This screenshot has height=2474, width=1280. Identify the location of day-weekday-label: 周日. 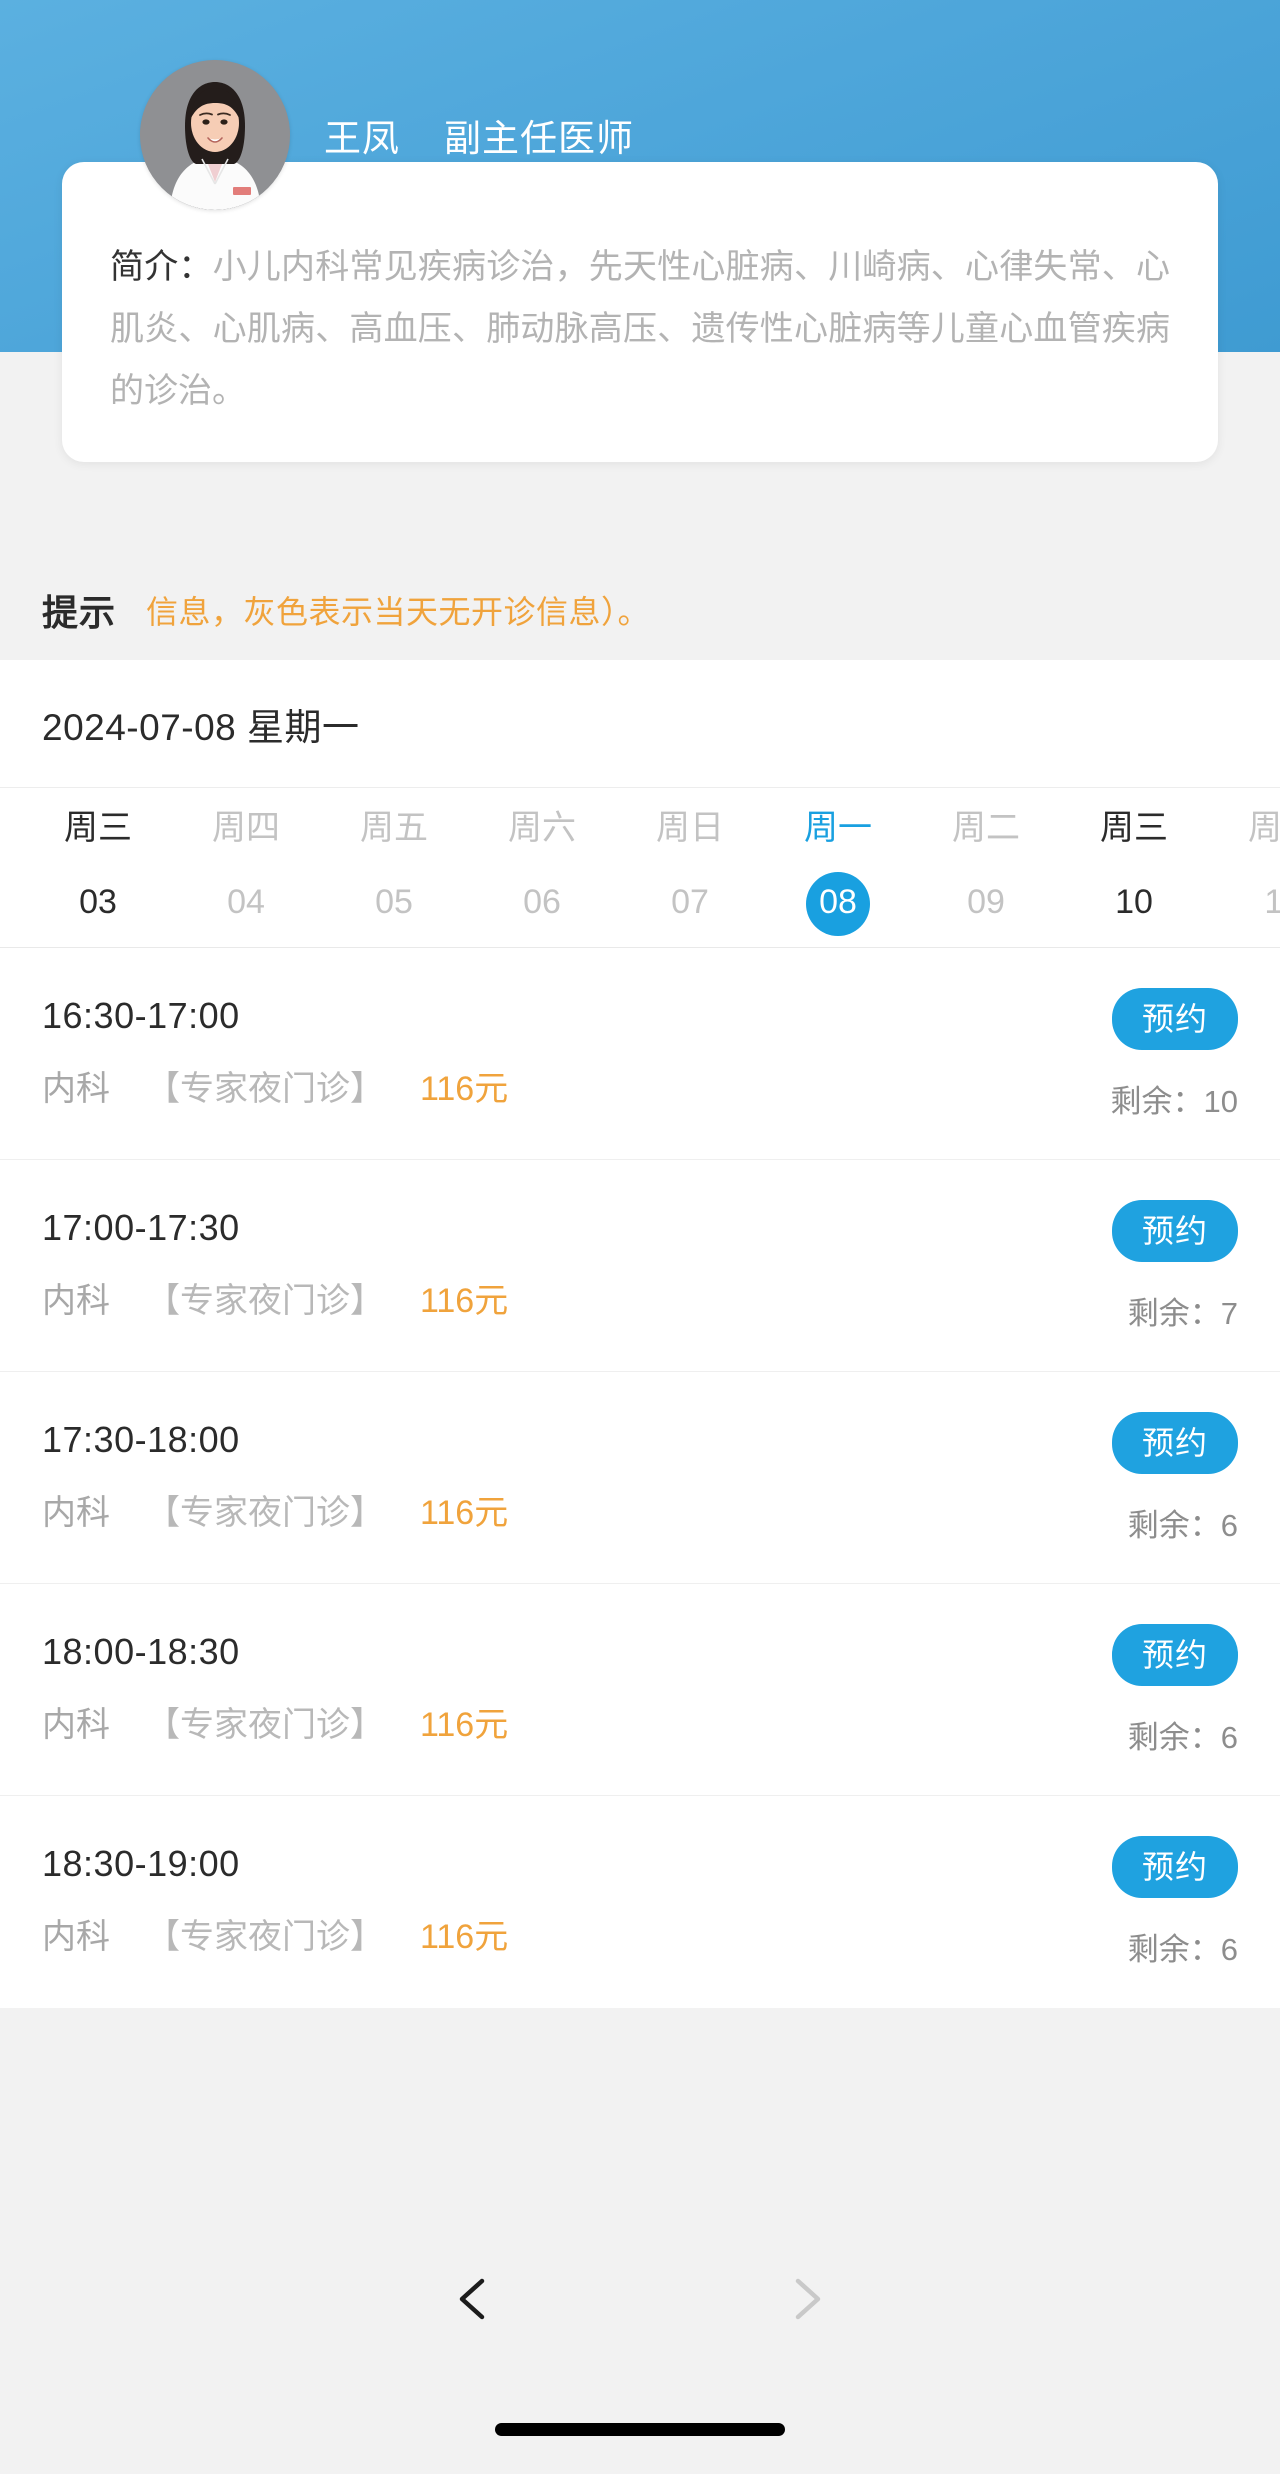
(690, 828).